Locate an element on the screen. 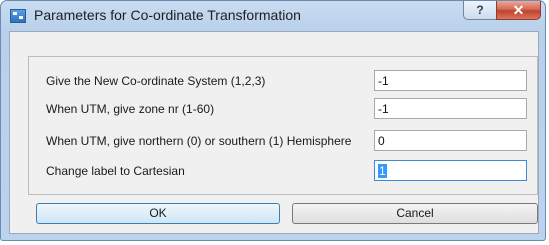 The width and height of the screenshot is (549, 245). cartesian-label-input: 1 is located at coordinates (450, 170).